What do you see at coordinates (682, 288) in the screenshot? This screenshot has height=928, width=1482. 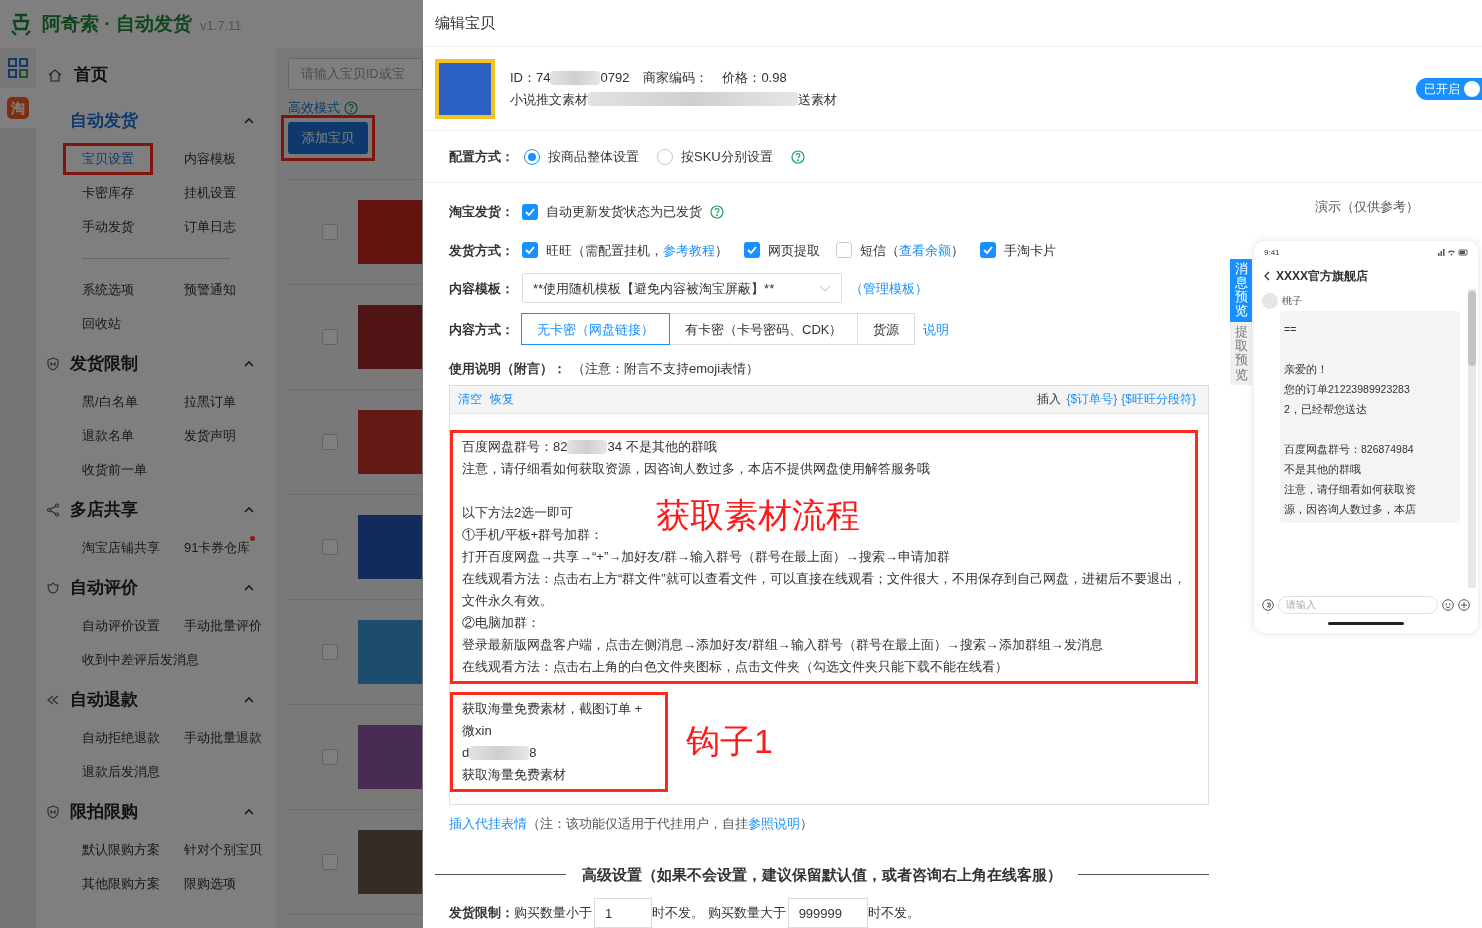 I see `template-select: **使用随机模板【避免内容被淘宝屏蔽】**` at bounding box center [682, 288].